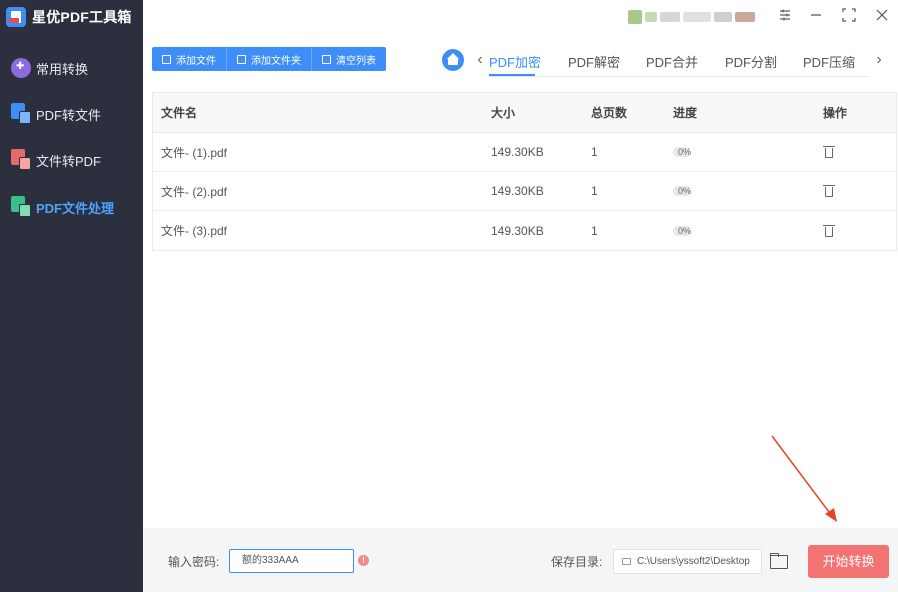 The image size is (898, 592). Describe the element at coordinates (194, 562) in the screenshot. I see `password-label: 输入密码:` at that location.